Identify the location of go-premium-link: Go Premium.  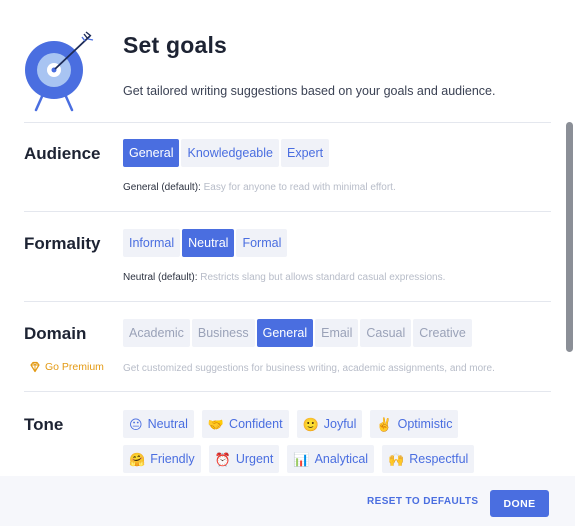
(66, 367).